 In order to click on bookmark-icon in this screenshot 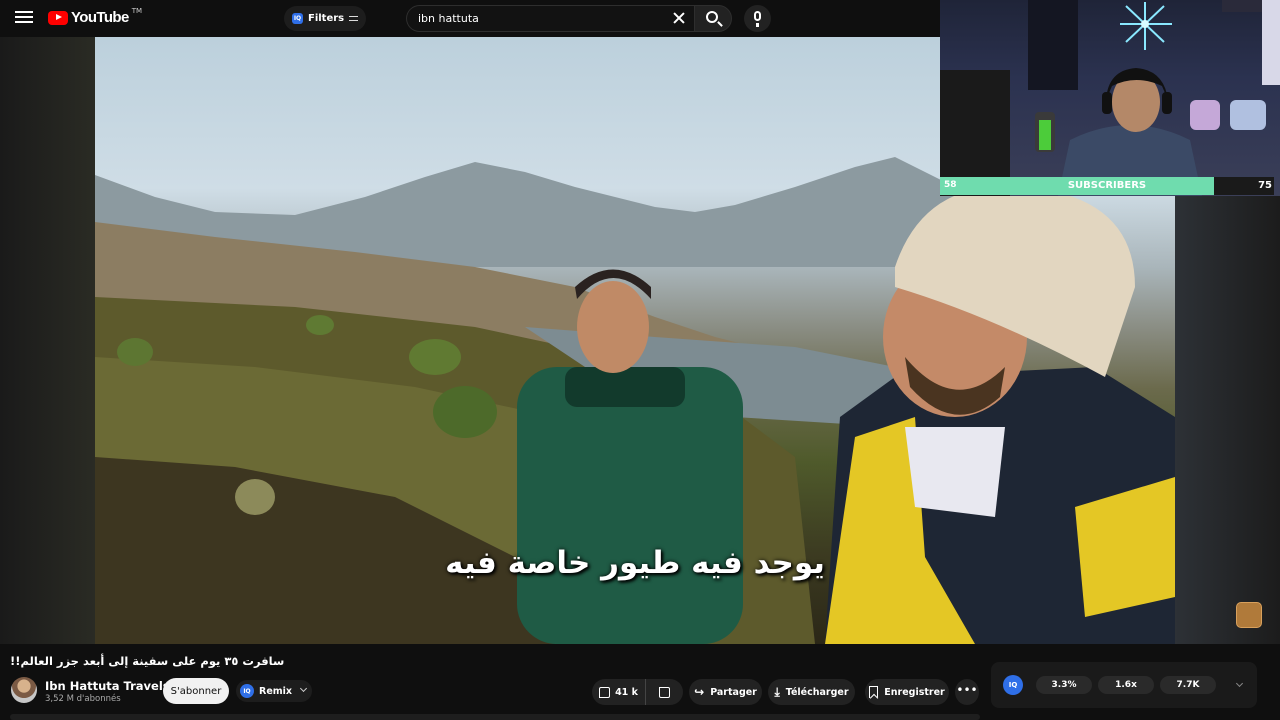, I will do `click(874, 692)`.